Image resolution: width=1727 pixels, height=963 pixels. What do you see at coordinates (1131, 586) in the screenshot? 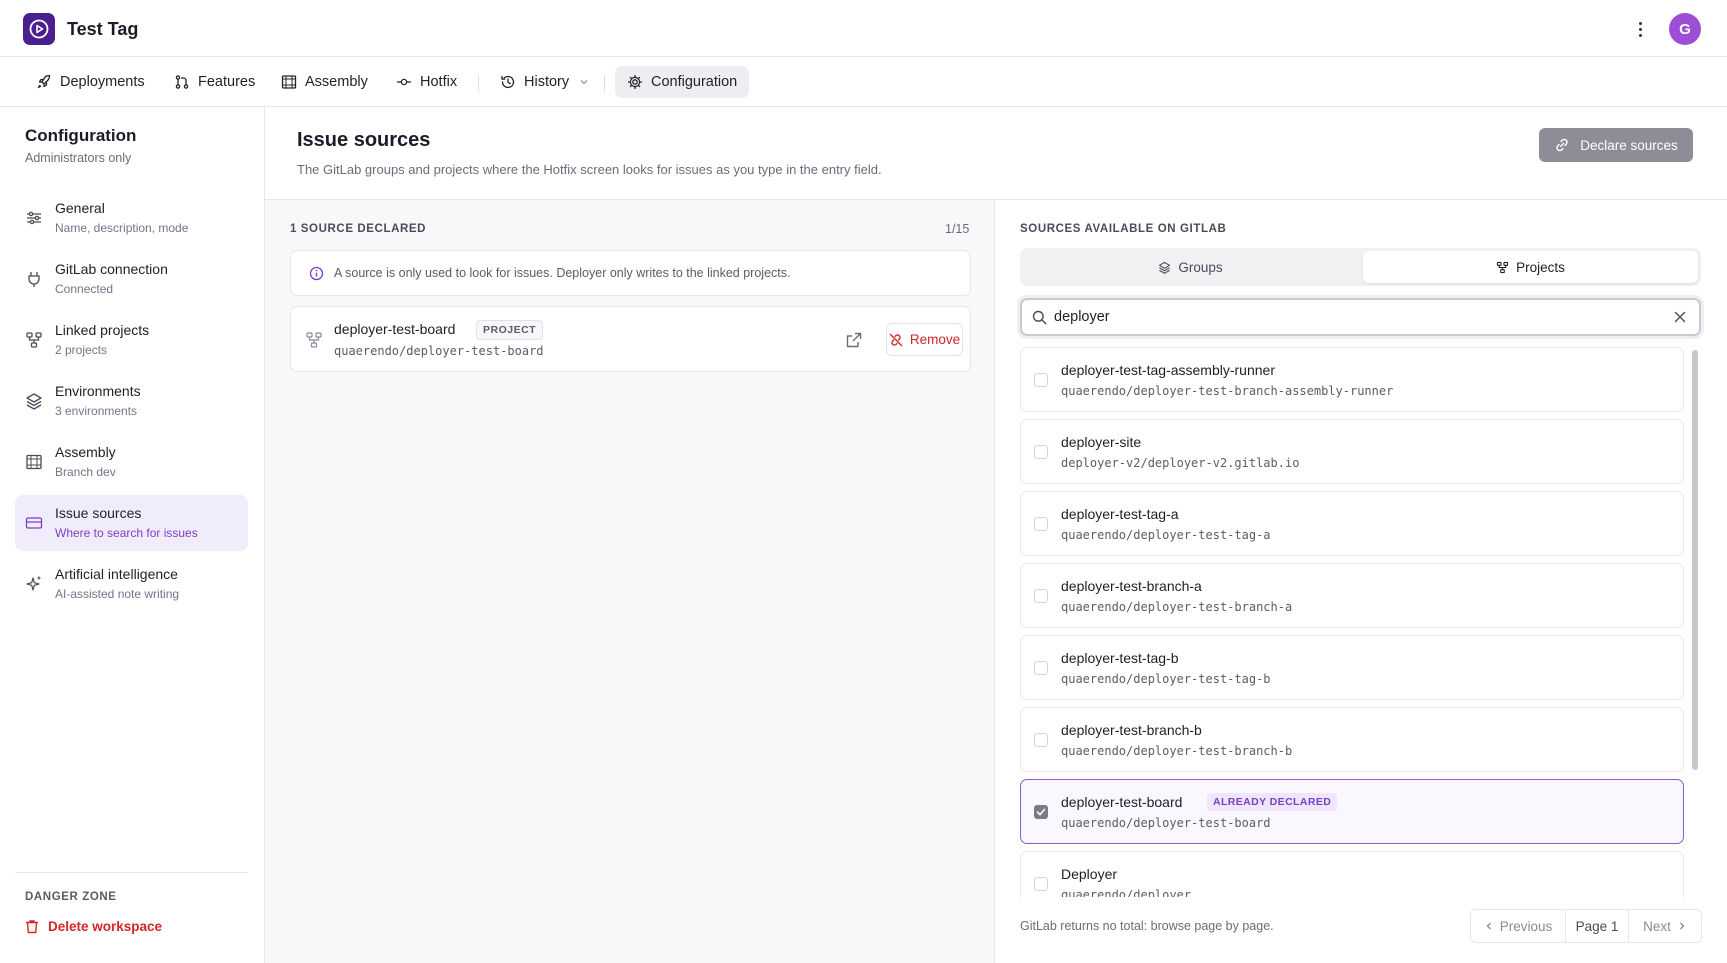
I see `result-name: deployer-test-branch-a` at bounding box center [1131, 586].